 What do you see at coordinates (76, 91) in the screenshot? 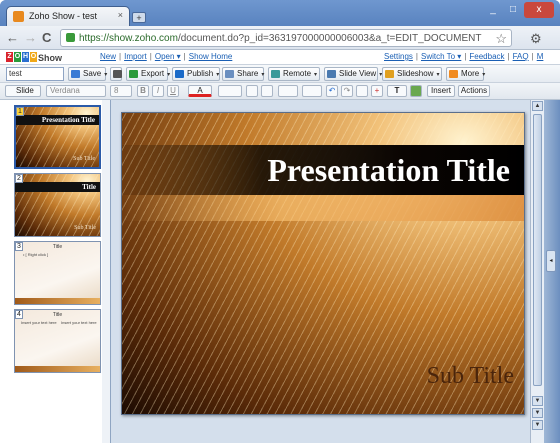
I see `font-family-select: Verdana` at bounding box center [76, 91].